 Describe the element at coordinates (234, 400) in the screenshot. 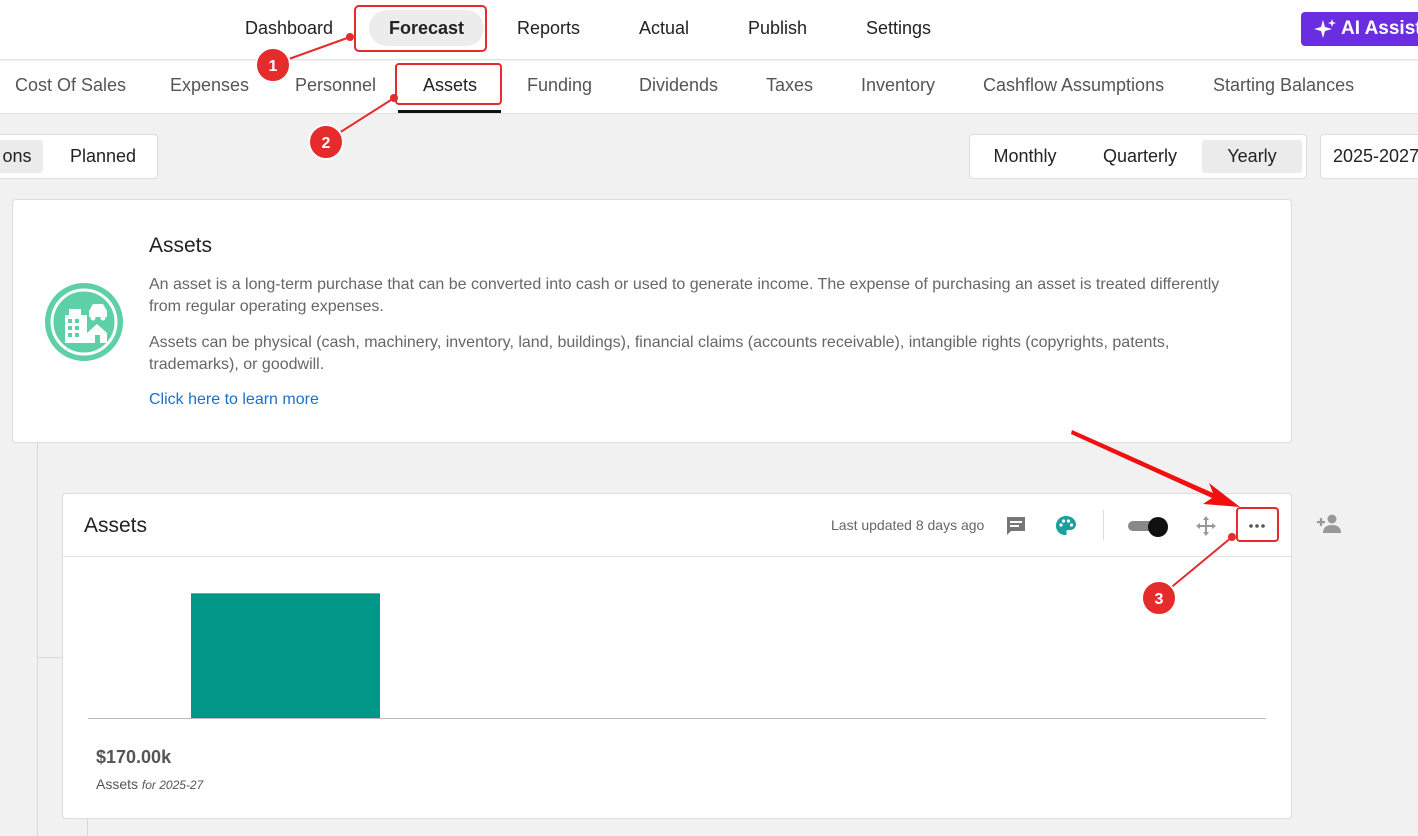

I see `learn-more-link: Click here to learn more` at that location.